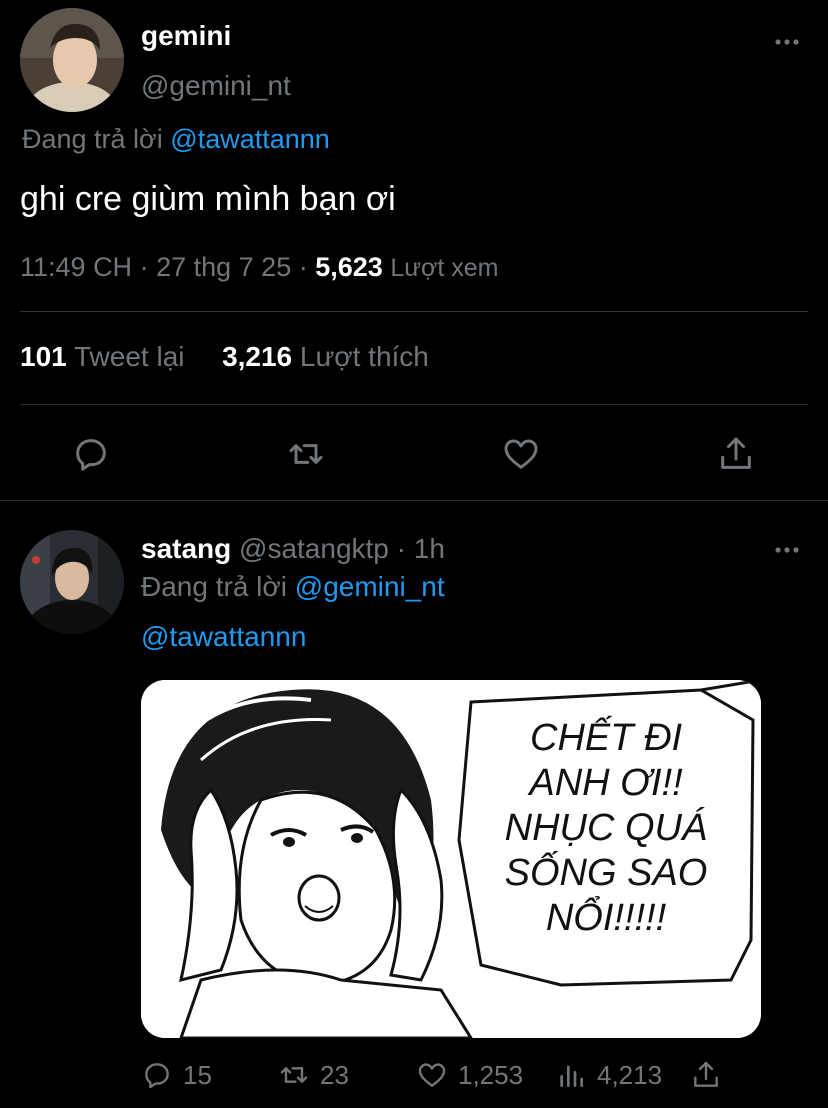 The width and height of the screenshot is (828, 1108). Describe the element at coordinates (630, 1074) in the screenshot. I see `views-count: 4,213` at that location.